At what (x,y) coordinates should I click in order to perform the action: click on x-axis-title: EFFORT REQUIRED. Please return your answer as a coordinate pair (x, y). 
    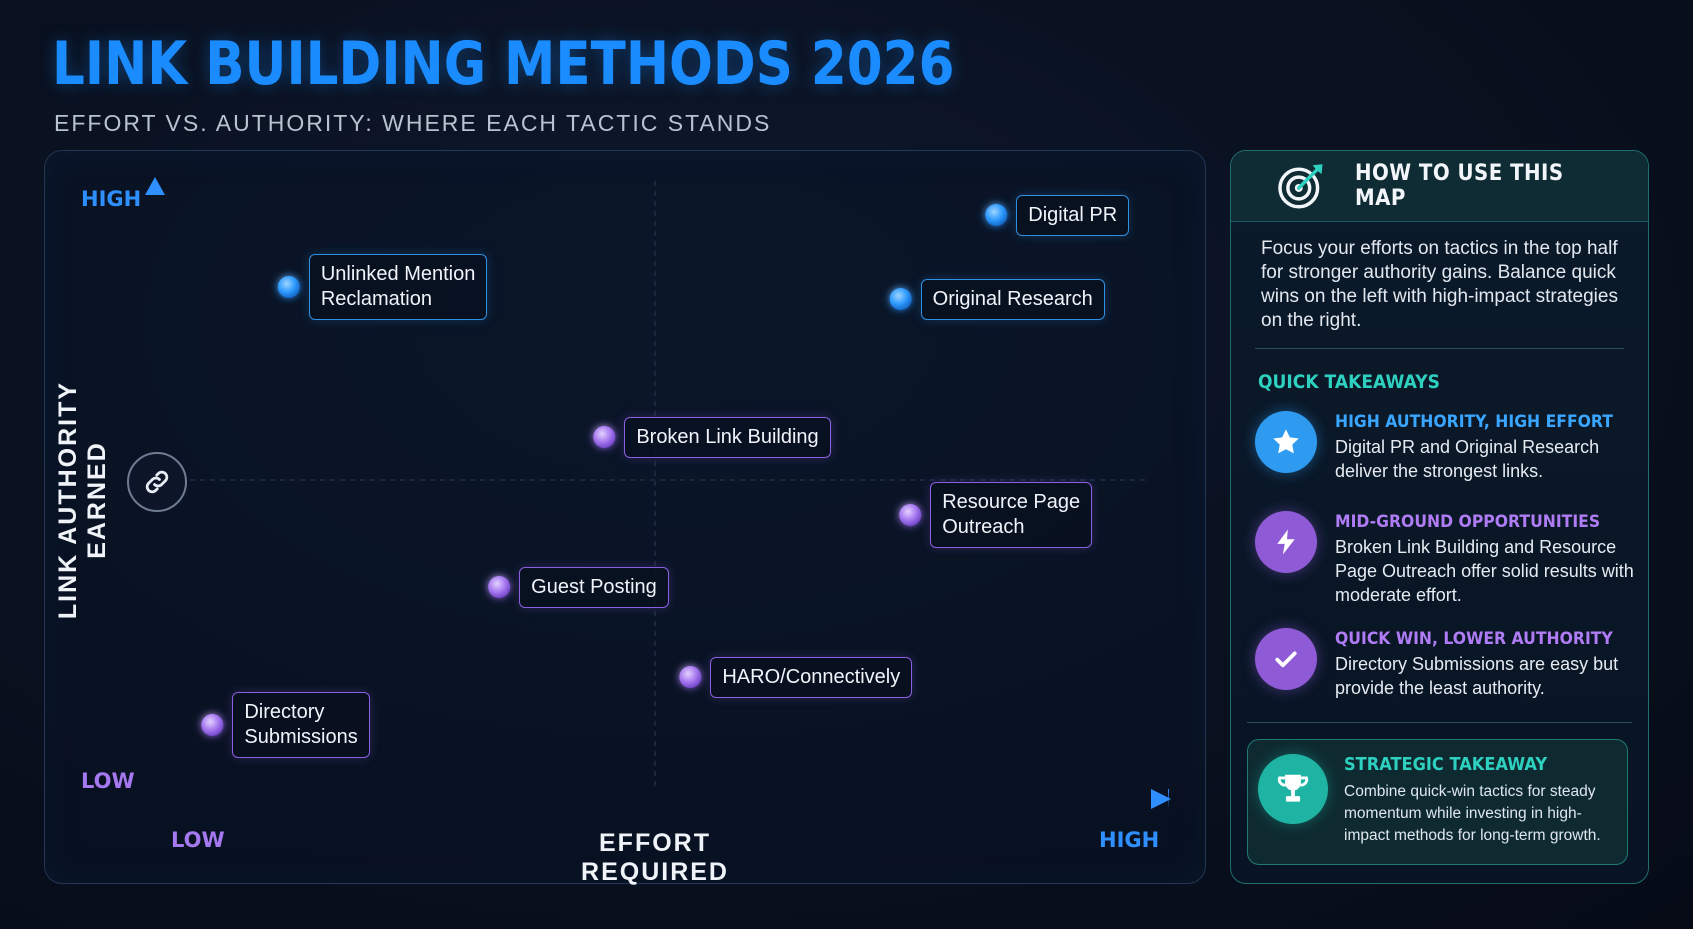
    Looking at the image, I should click on (655, 857).